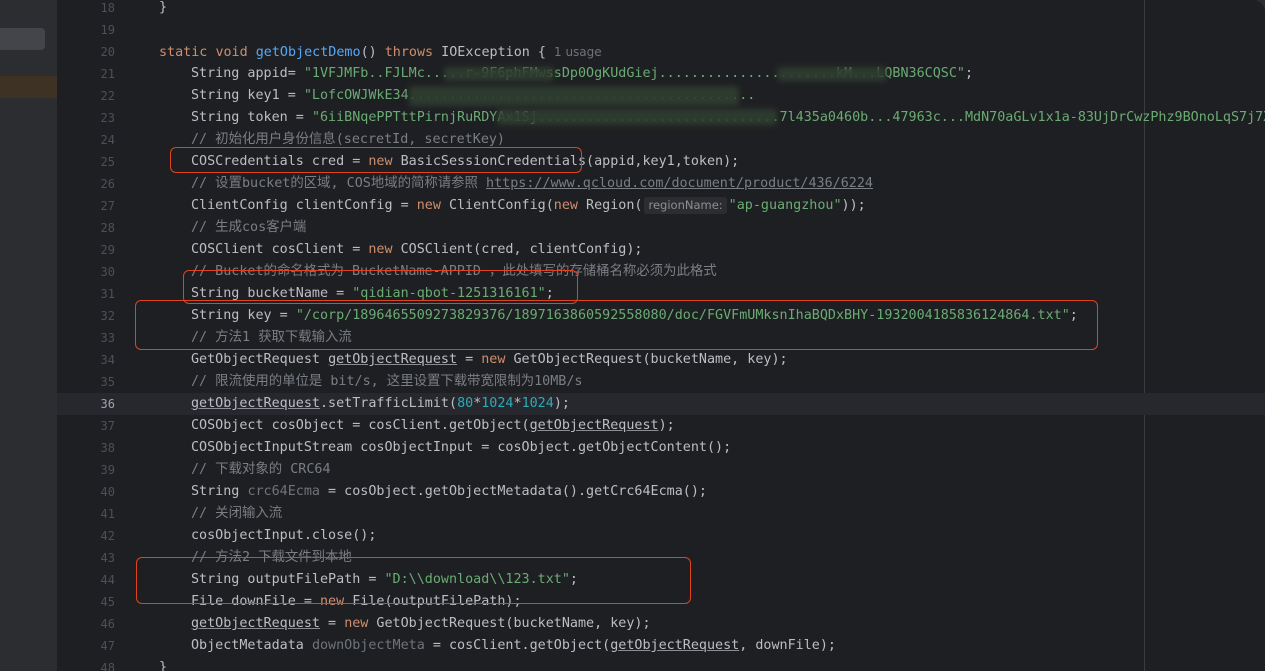 The height and width of the screenshot is (671, 1265). I want to click on code-line-33: 33 // 方法1 获取下载输入流, so click(661, 338).